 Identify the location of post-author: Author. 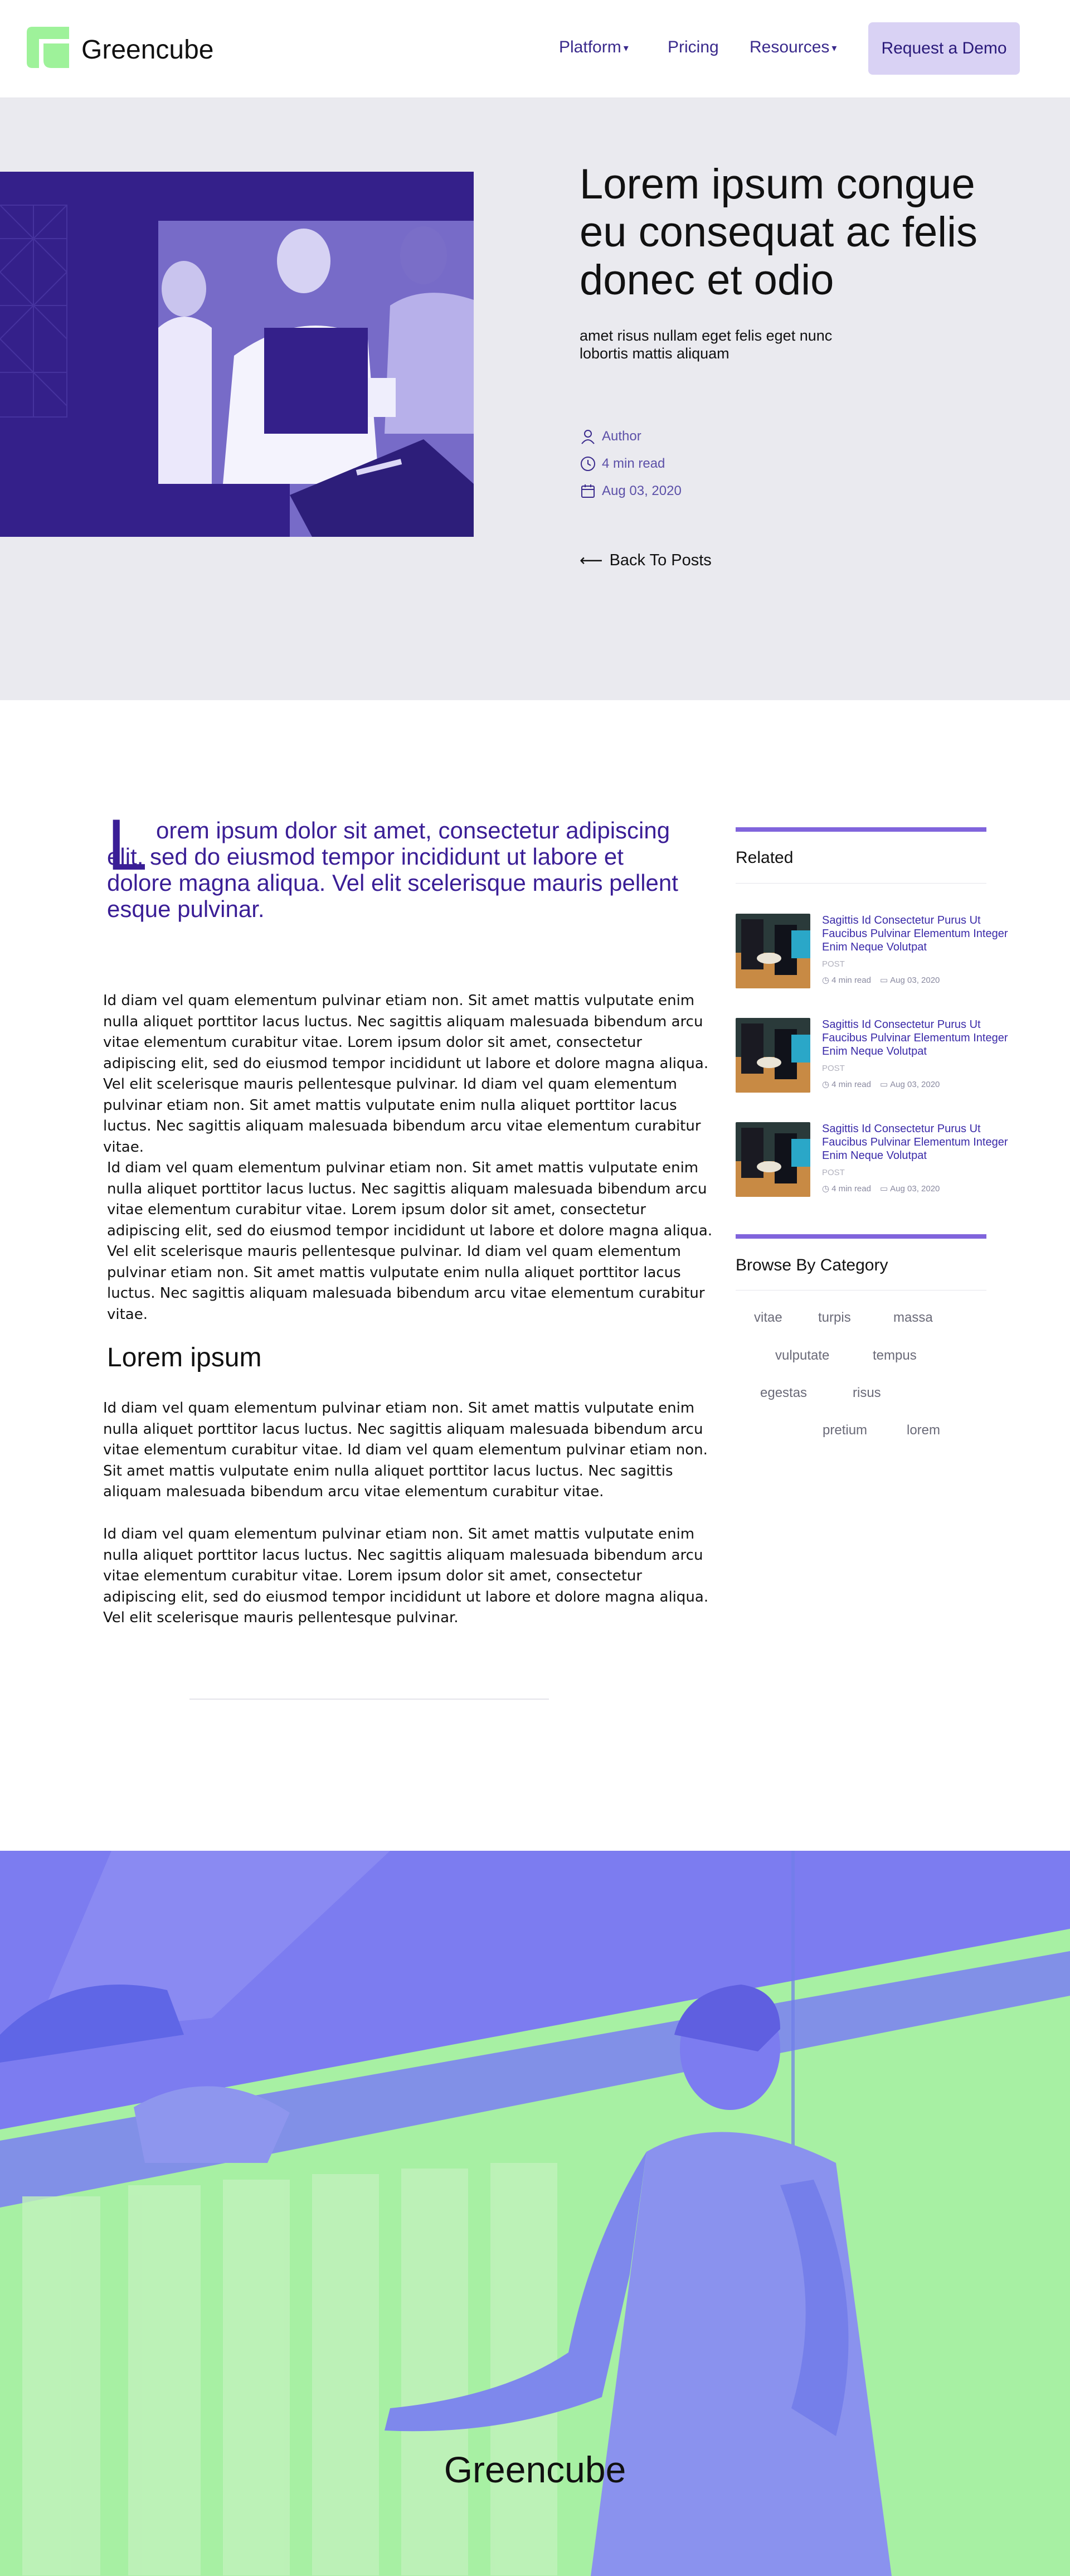
(610, 437).